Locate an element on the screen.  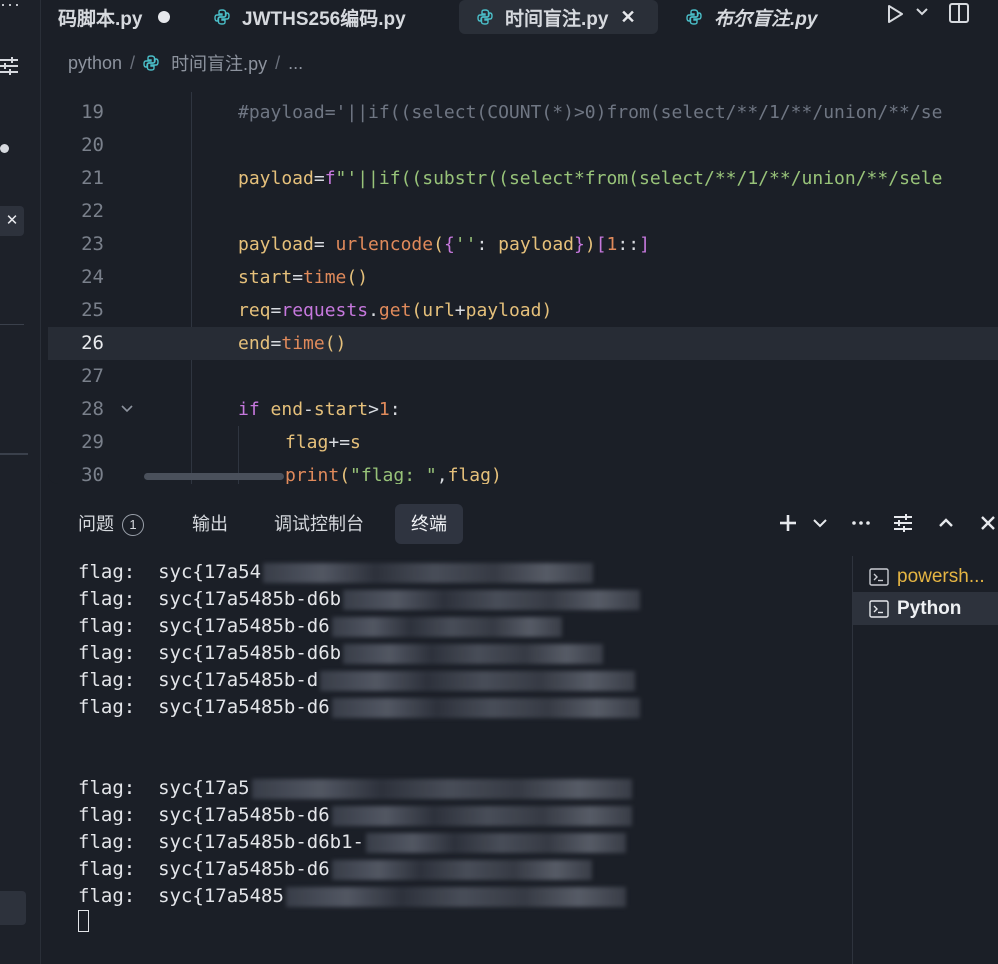
tab-problems: 问题 1 is located at coordinates (111, 524).